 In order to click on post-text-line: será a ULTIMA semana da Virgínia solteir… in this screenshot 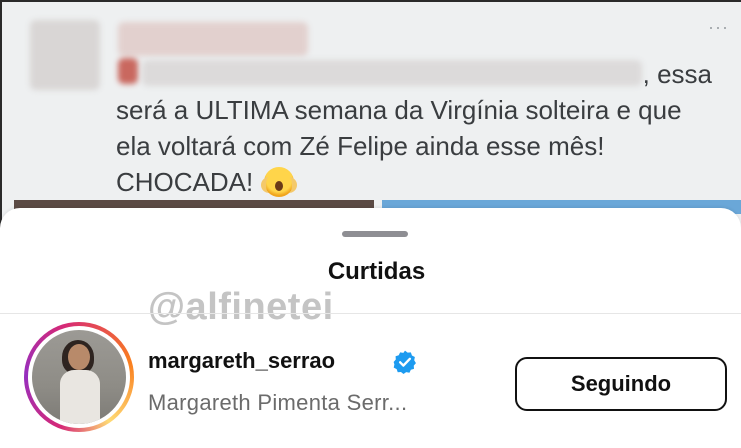, I will do `click(399, 110)`.